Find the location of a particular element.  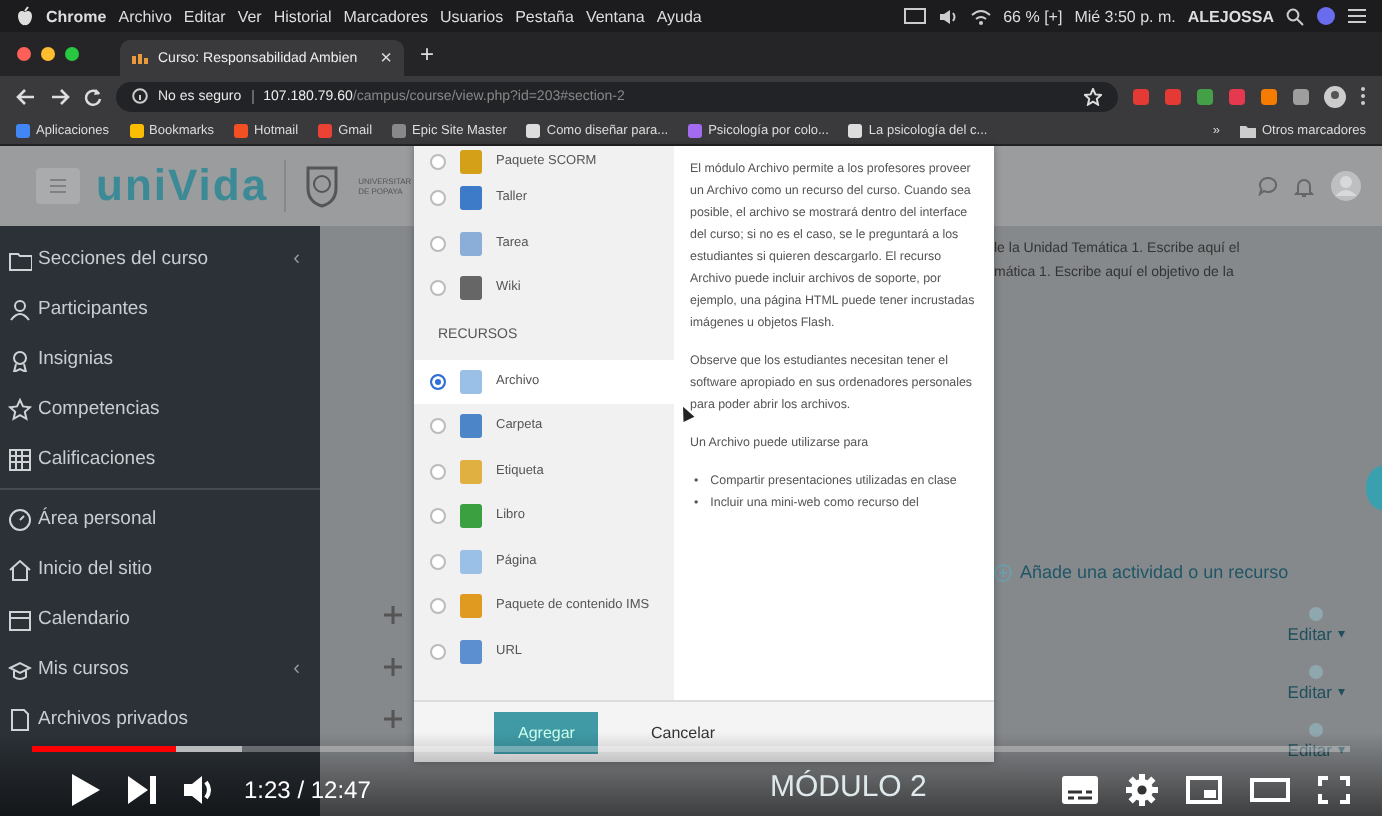

plus-circle-icon is located at coordinates (1003, 572).